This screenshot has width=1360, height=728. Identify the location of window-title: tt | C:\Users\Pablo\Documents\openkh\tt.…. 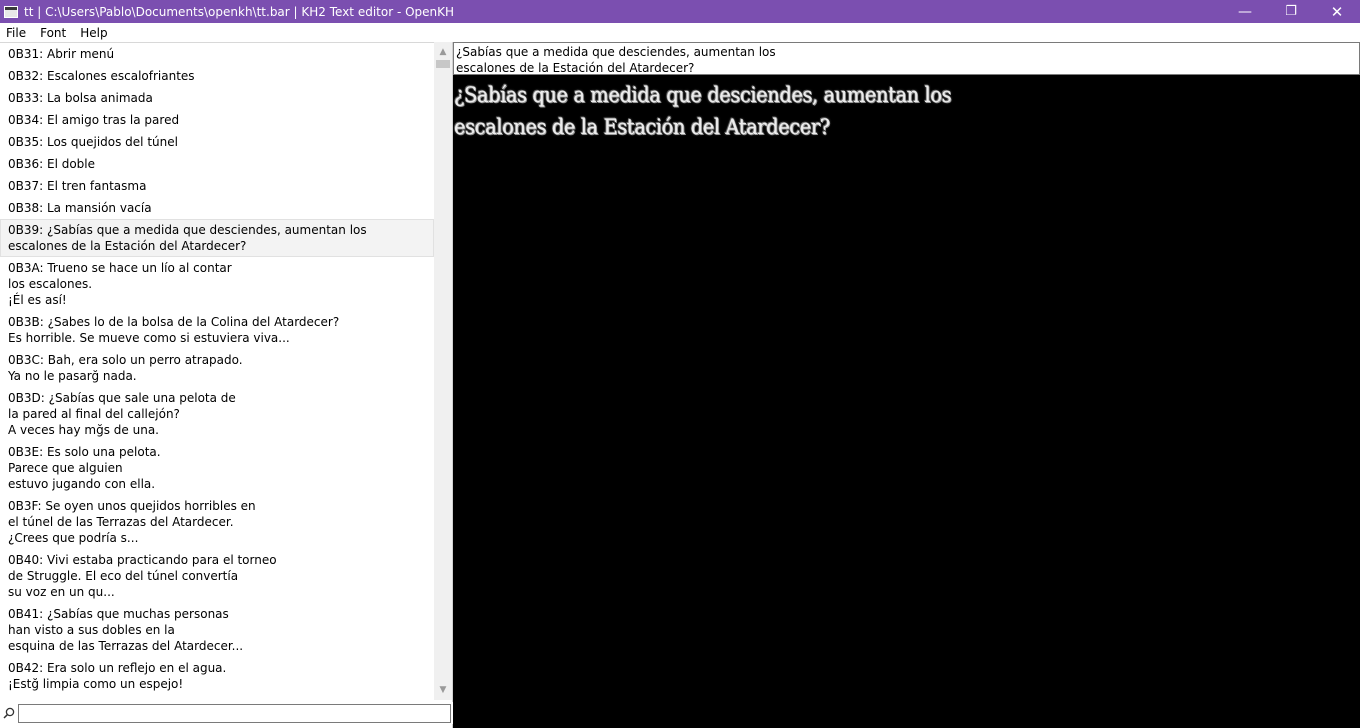
(239, 11).